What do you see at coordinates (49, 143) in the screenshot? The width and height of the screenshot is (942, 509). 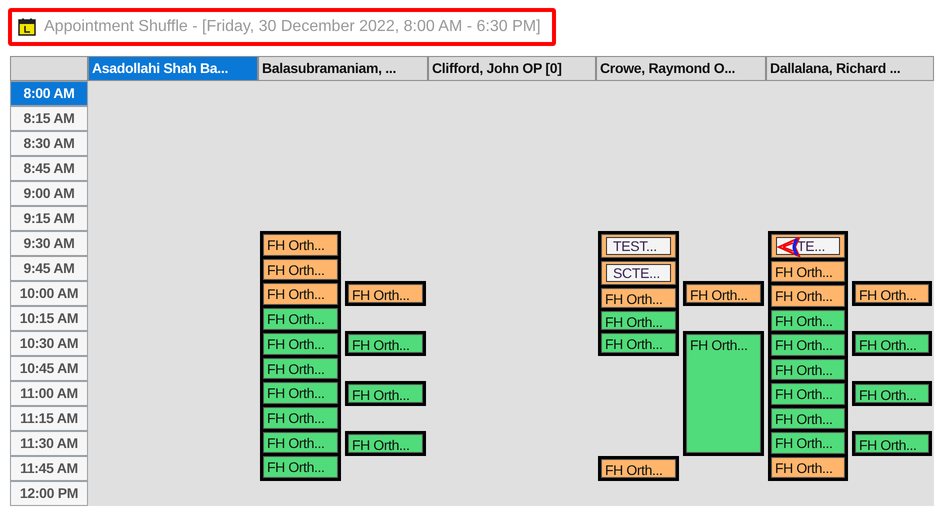 I see `time-slot-label: 8:30 AM` at bounding box center [49, 143].